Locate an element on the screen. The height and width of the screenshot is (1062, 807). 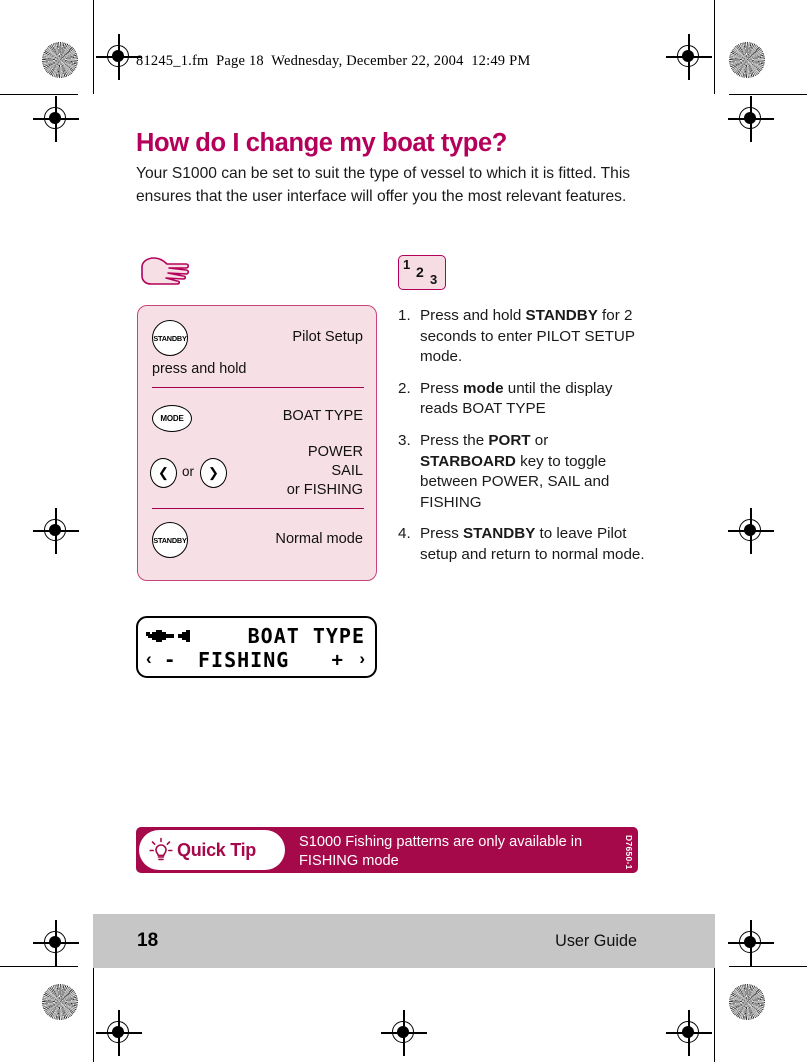
lcd-value-text: FISHING is located at coordinates (244, 660).